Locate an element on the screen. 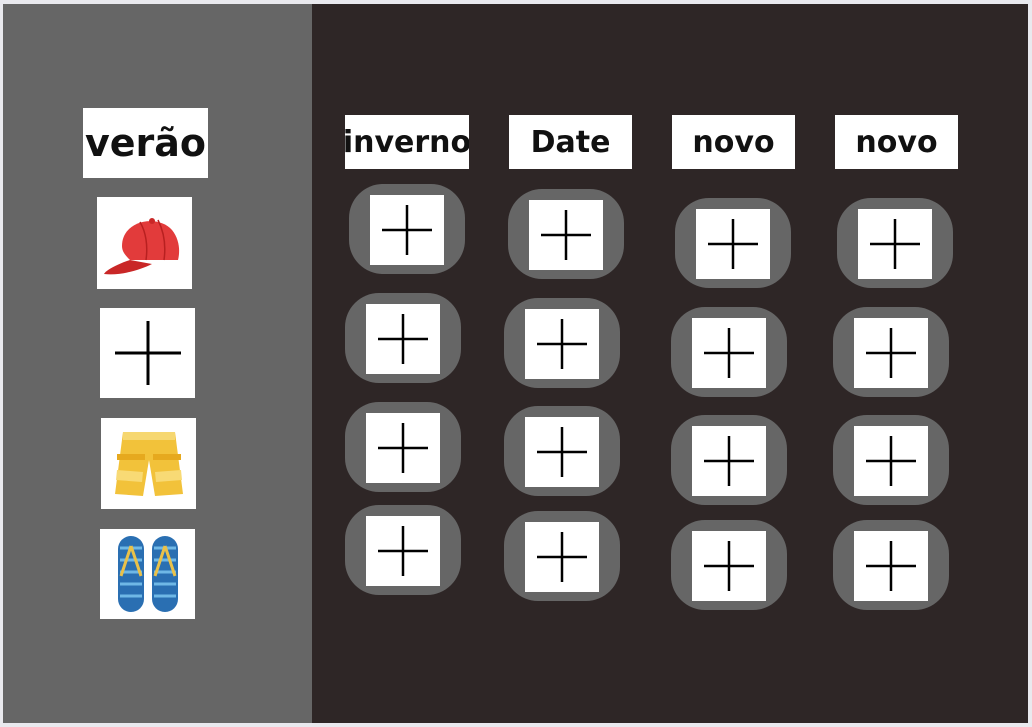 This screenshot has height=727, width=1032. category-label-verao: verão is located at coordinates (145, 143).